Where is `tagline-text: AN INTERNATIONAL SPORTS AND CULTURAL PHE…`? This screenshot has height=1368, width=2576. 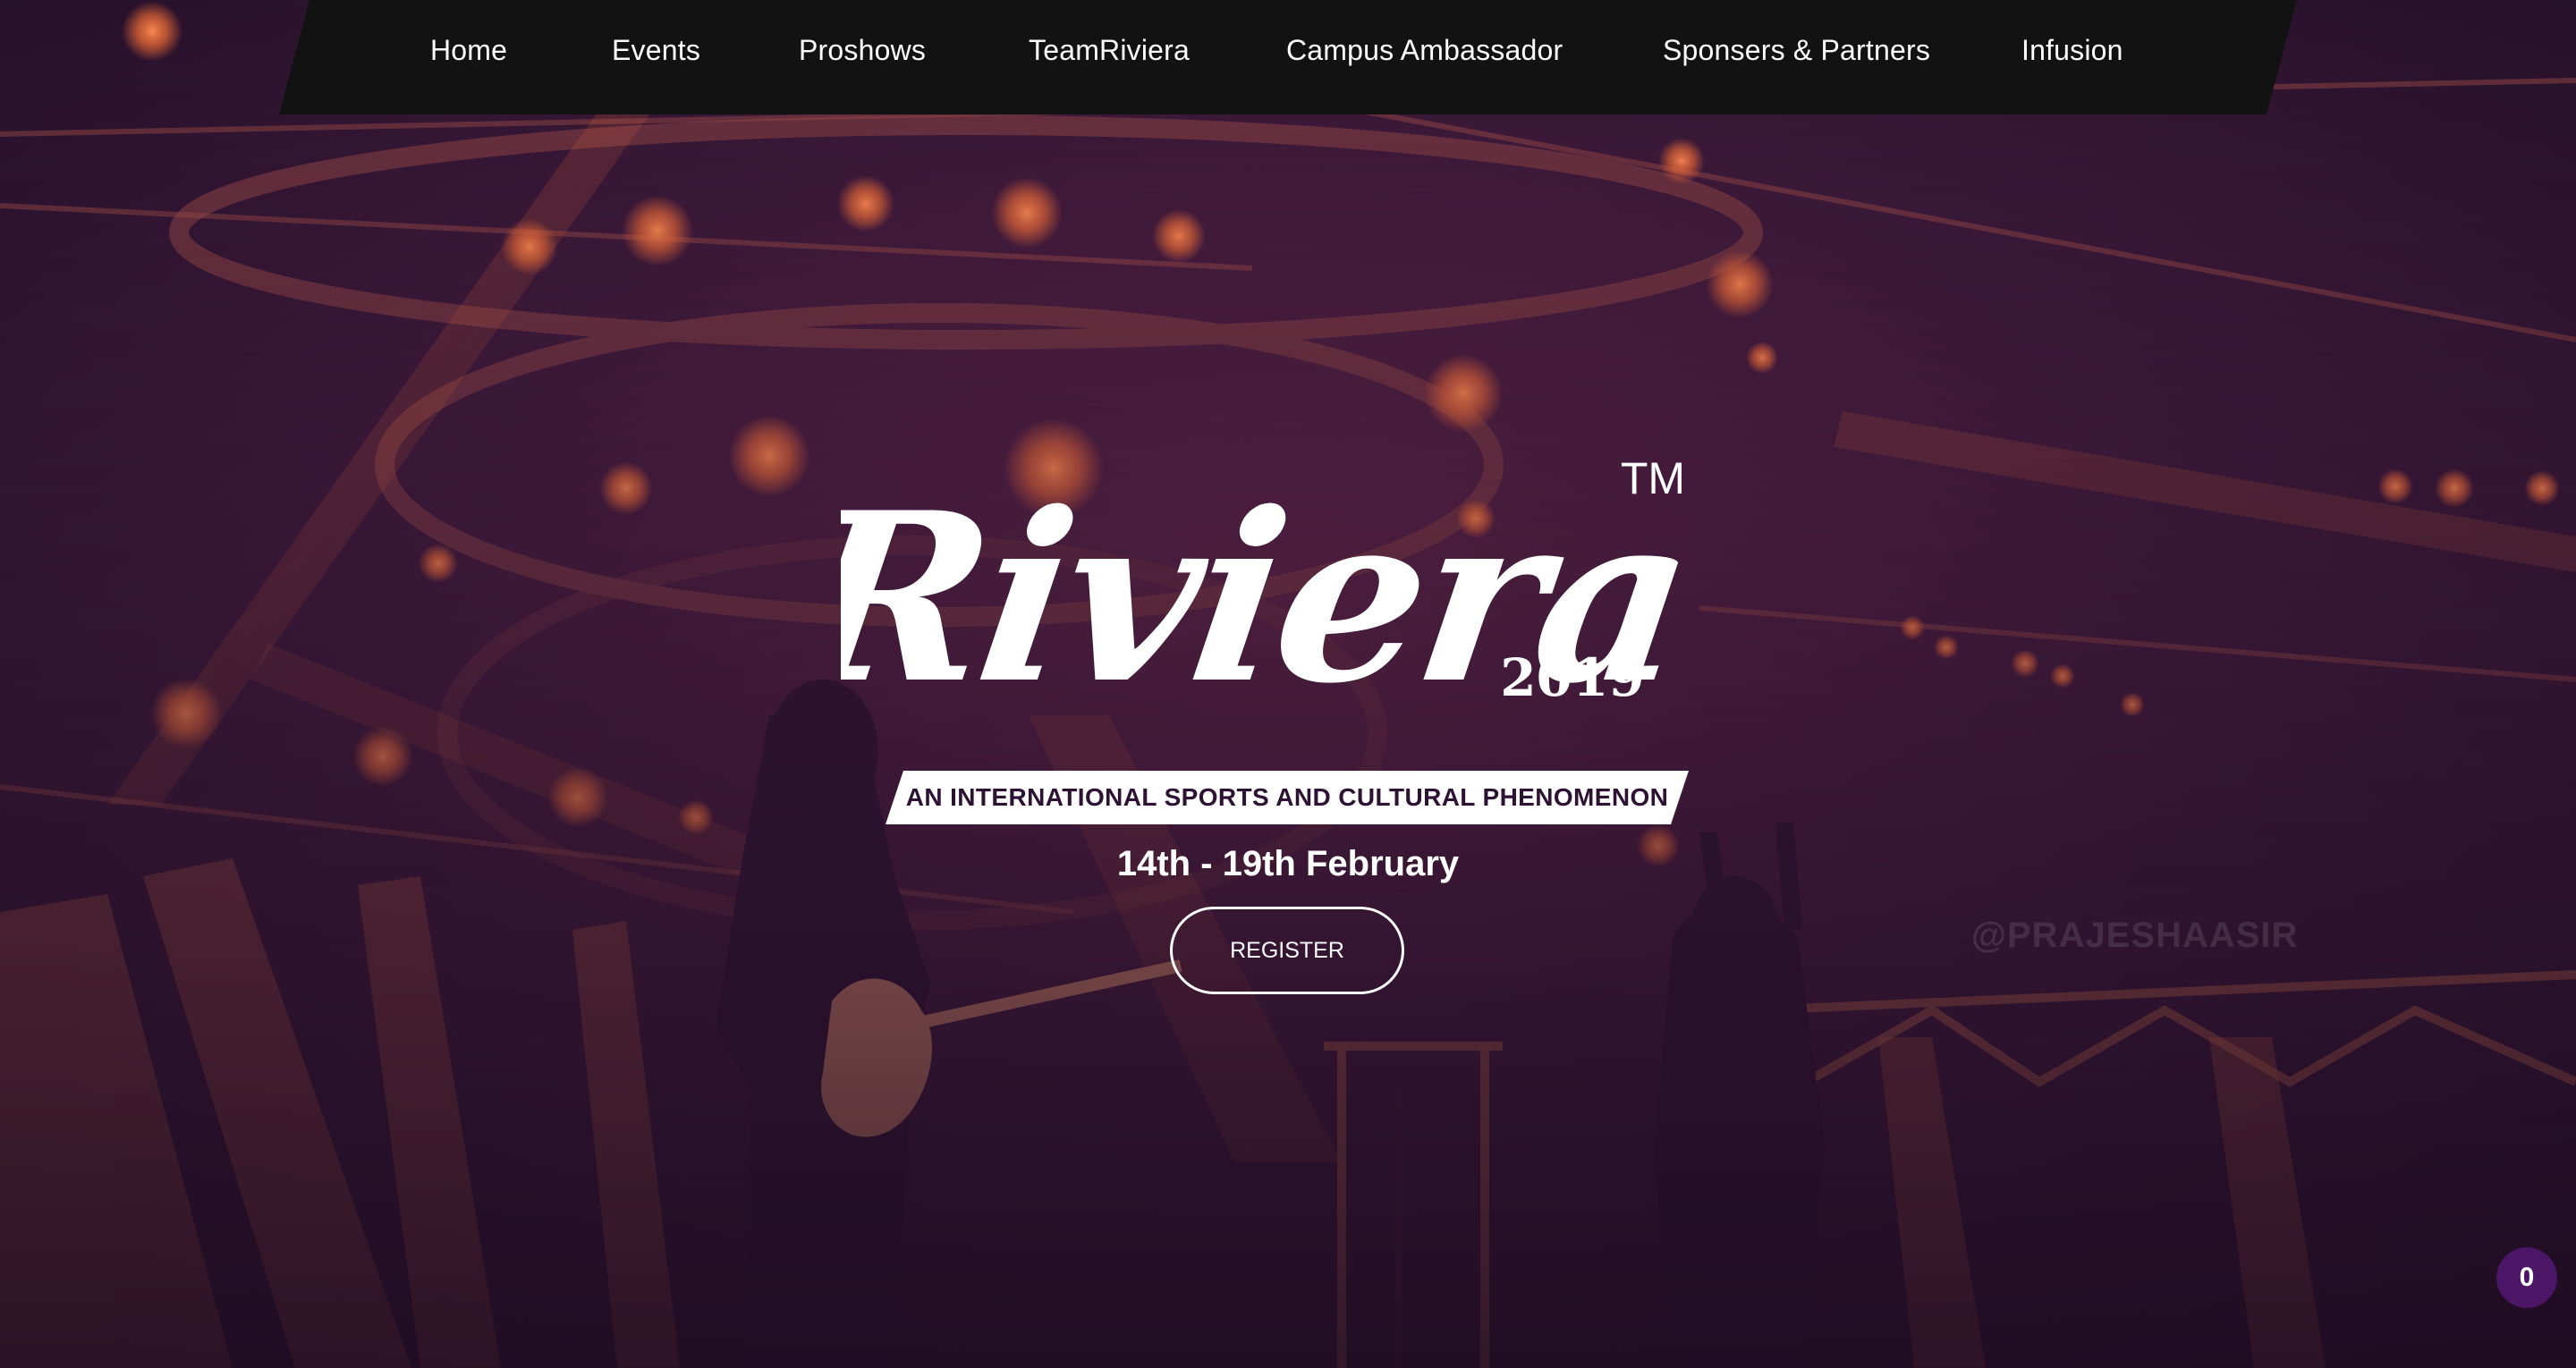
tagline-text: AN INTERNATIONAL SPORTS AND CULTURAL PHE… is located at coordinates (1287, 797).